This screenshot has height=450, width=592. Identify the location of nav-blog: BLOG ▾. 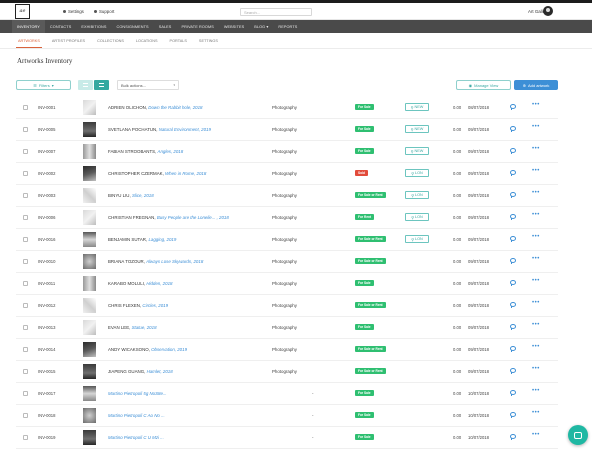
(261, 26).